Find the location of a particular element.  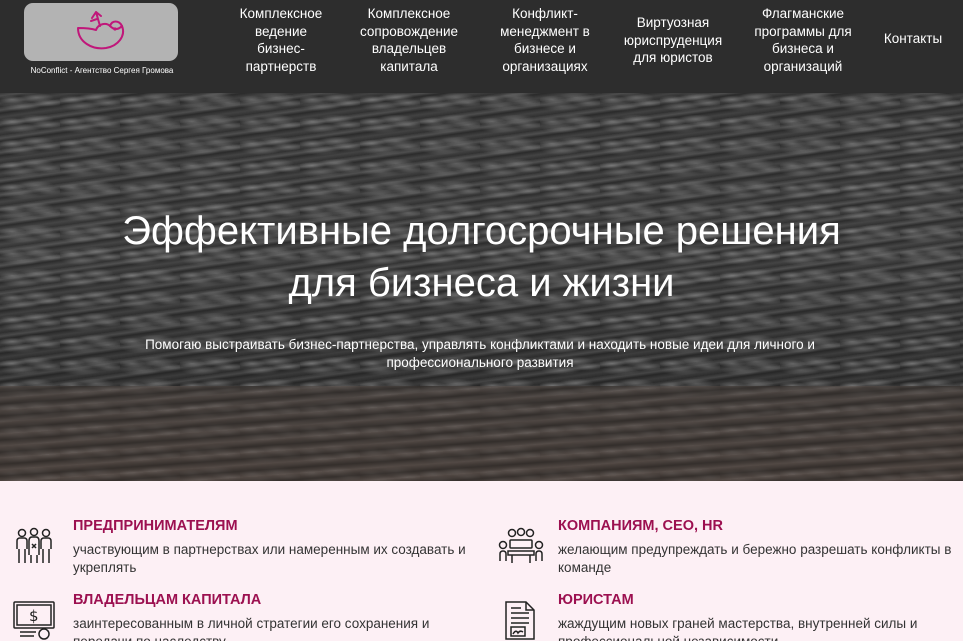

signed-document-icon is located at coordinates (520, 620).